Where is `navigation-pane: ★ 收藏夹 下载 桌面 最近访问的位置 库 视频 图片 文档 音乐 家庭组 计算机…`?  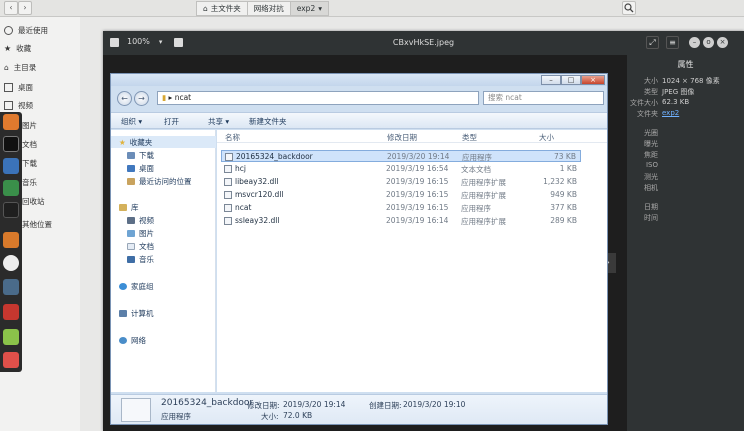 navigation-pane: ★ 收藏夹 下载 桌面 最近访问的位置 库 视频 图片 文档 音乐 家庭组 计算机… is located at coordinates (163, 261).